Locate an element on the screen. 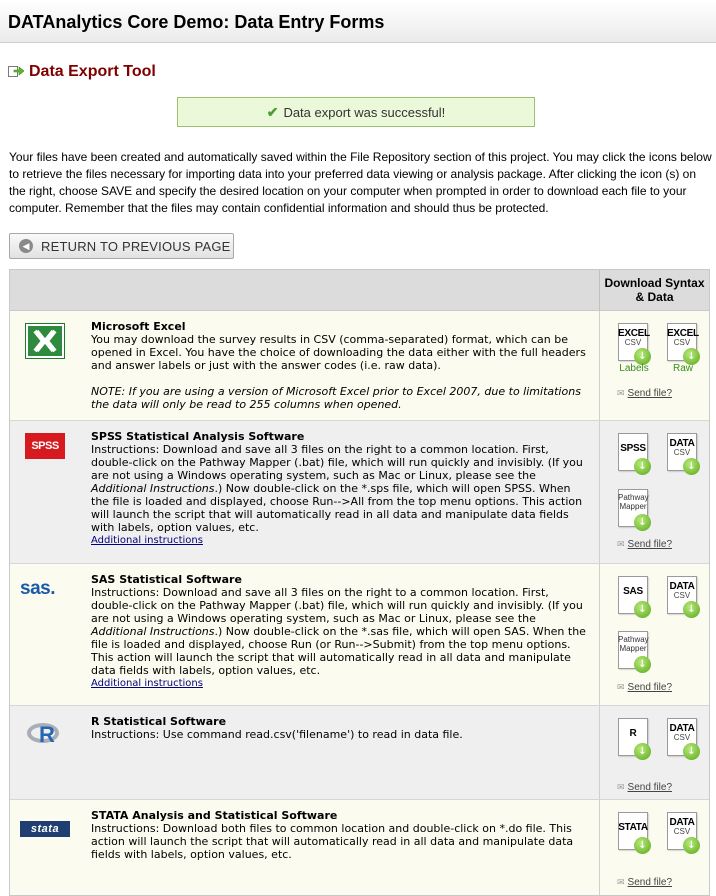  row-title: R Statistical Software is located at coordinates (159, 721).